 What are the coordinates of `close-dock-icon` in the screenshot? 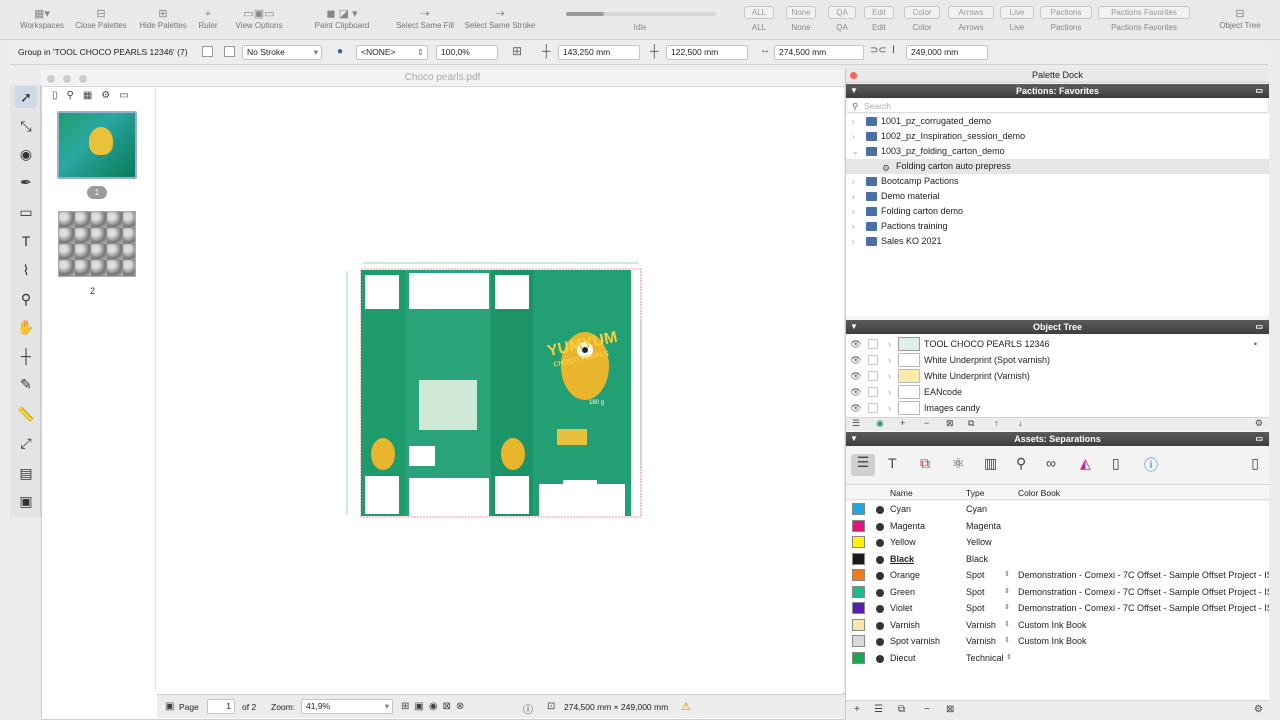 It's located at (853, 75).